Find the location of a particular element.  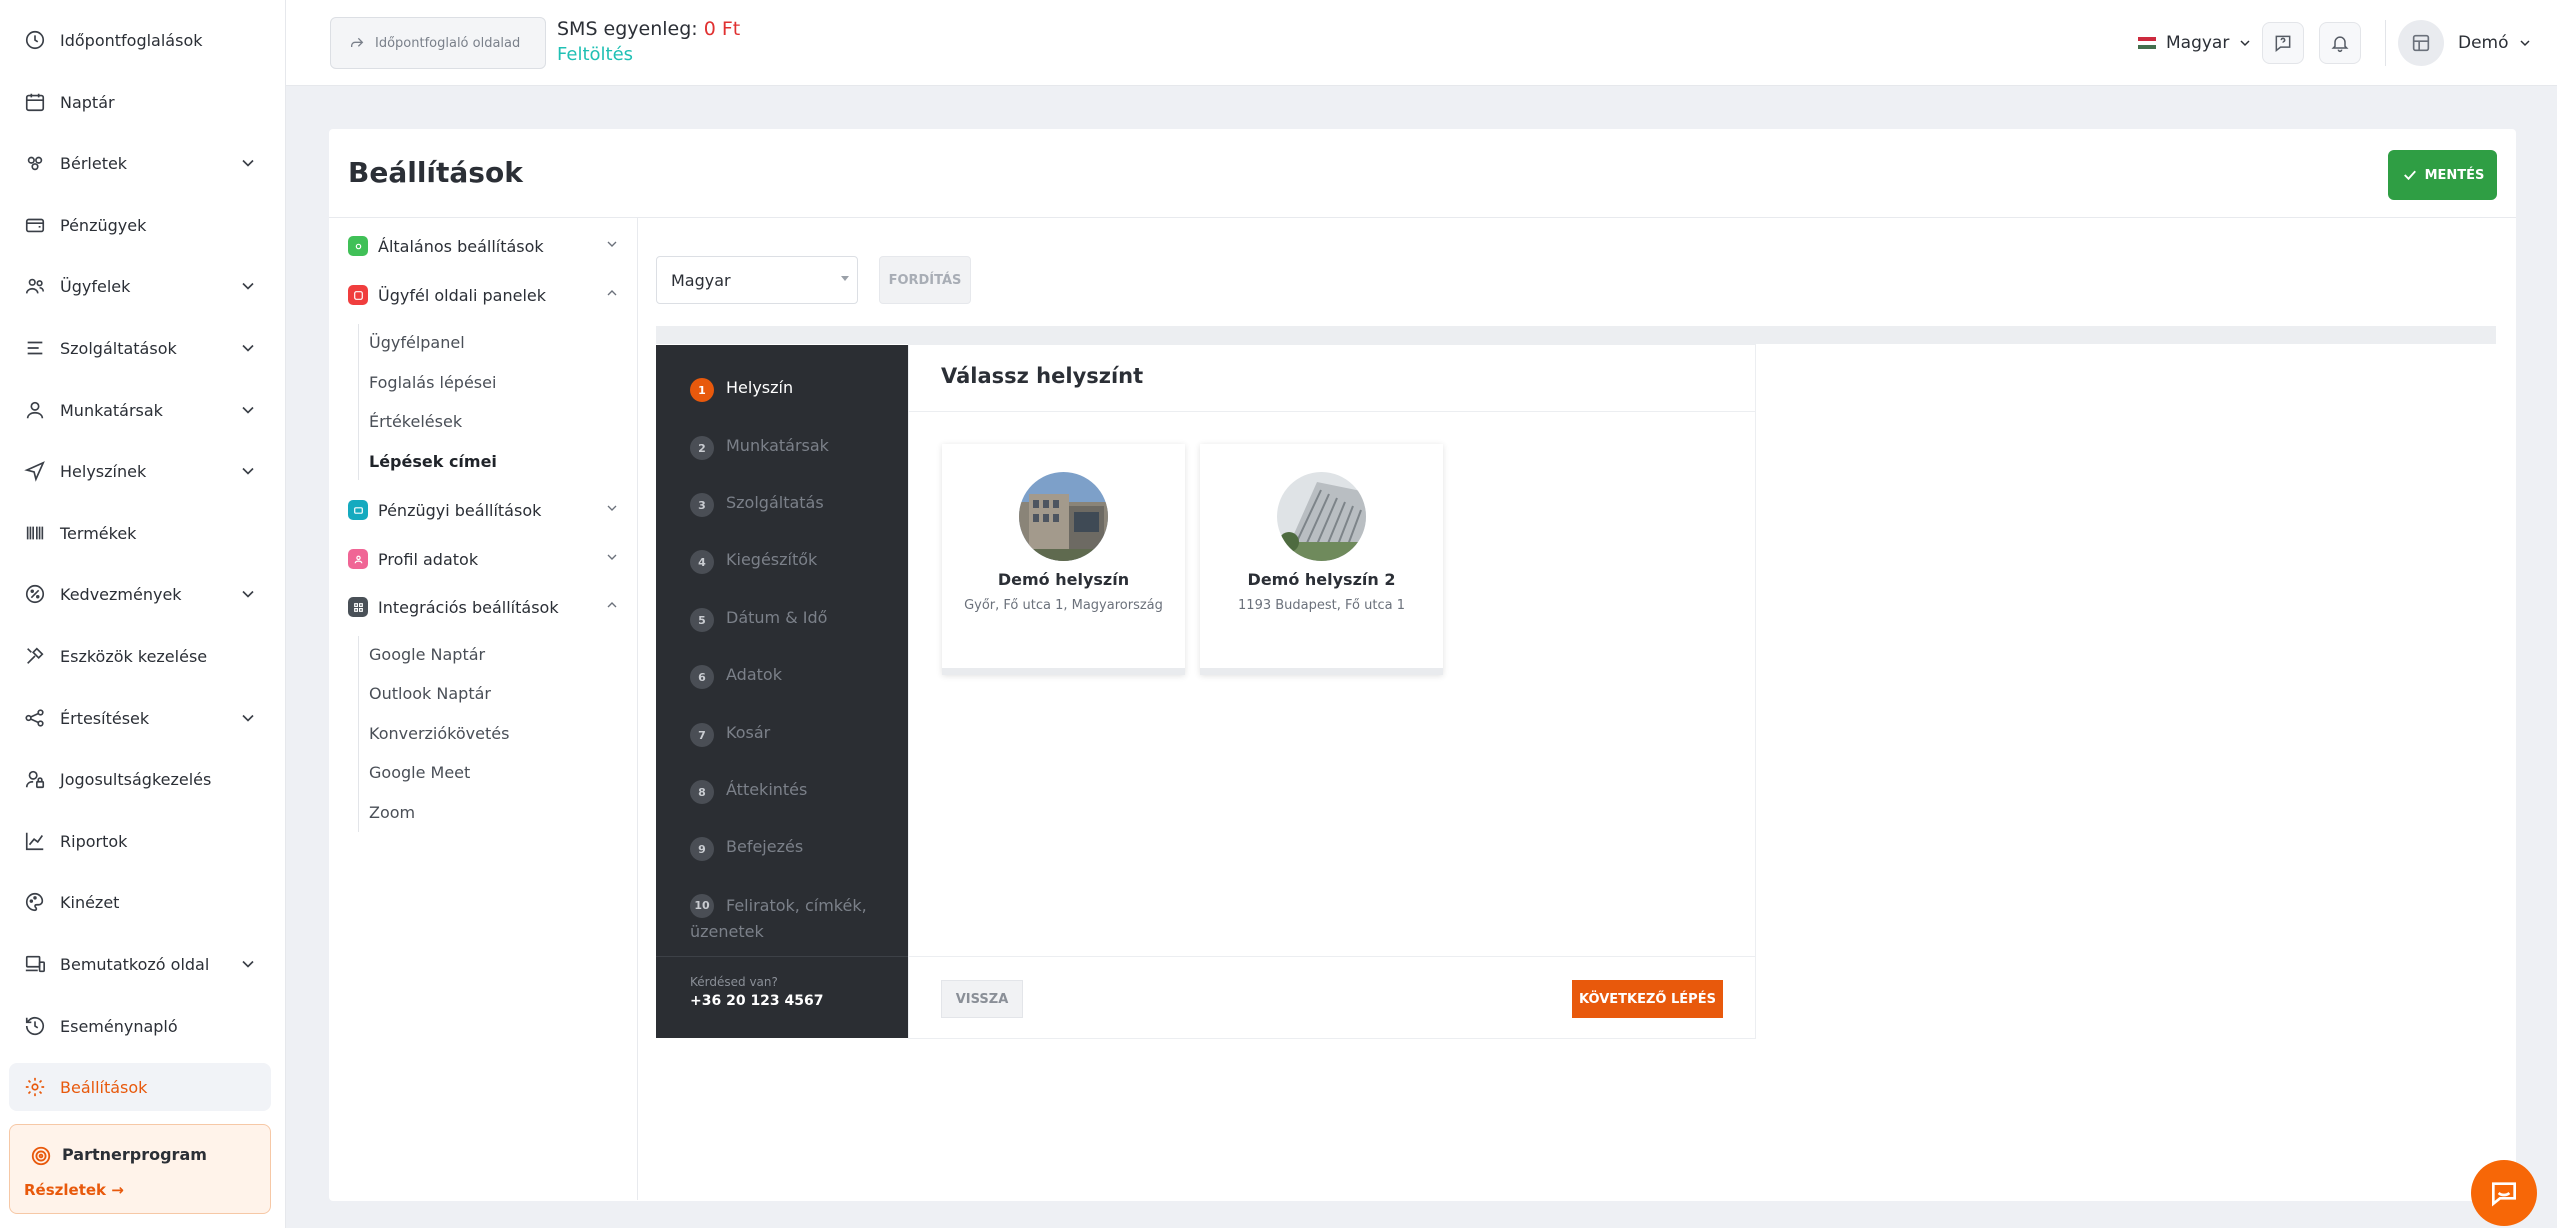

step-label: Befejezés is located at coordinates (765, 846).